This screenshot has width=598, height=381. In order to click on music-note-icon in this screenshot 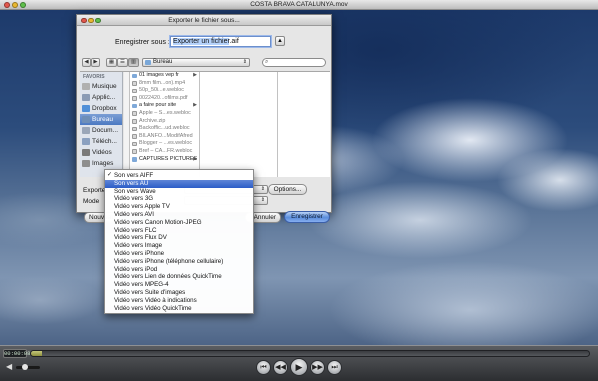, I will do `click(86, 86)`.